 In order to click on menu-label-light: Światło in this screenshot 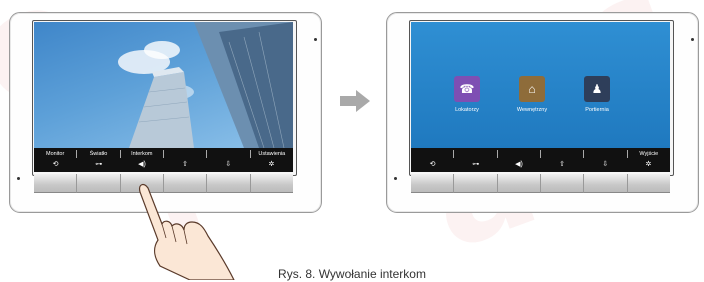, I will do `click(99, 154)`.